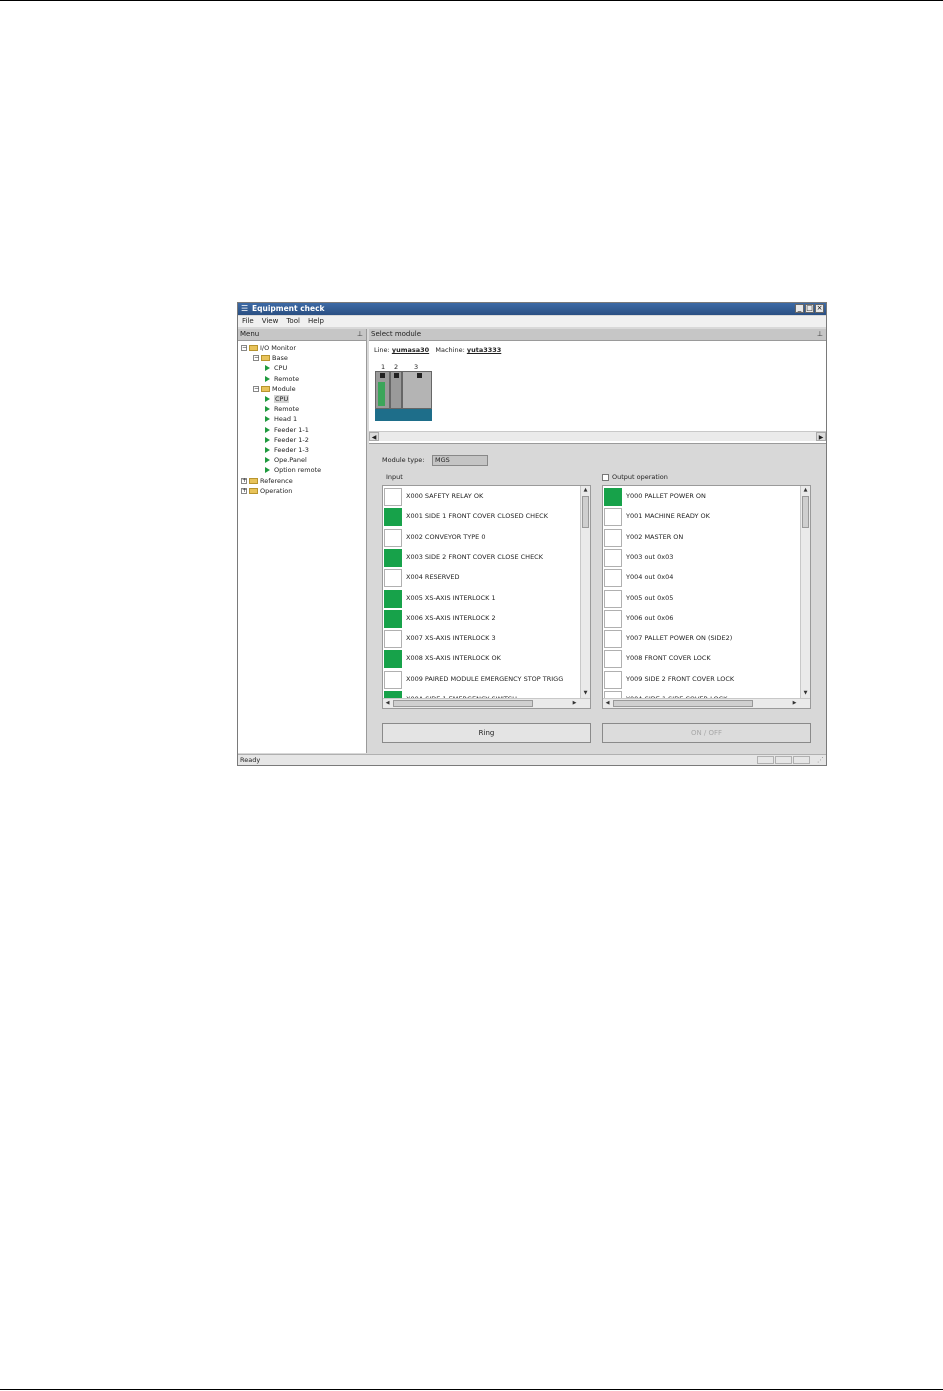 This screenshot has height=1391, width=943. Describe the element at coordinates (410, 350) in the screenshot. I see `line-value: yumasa30` at that location.